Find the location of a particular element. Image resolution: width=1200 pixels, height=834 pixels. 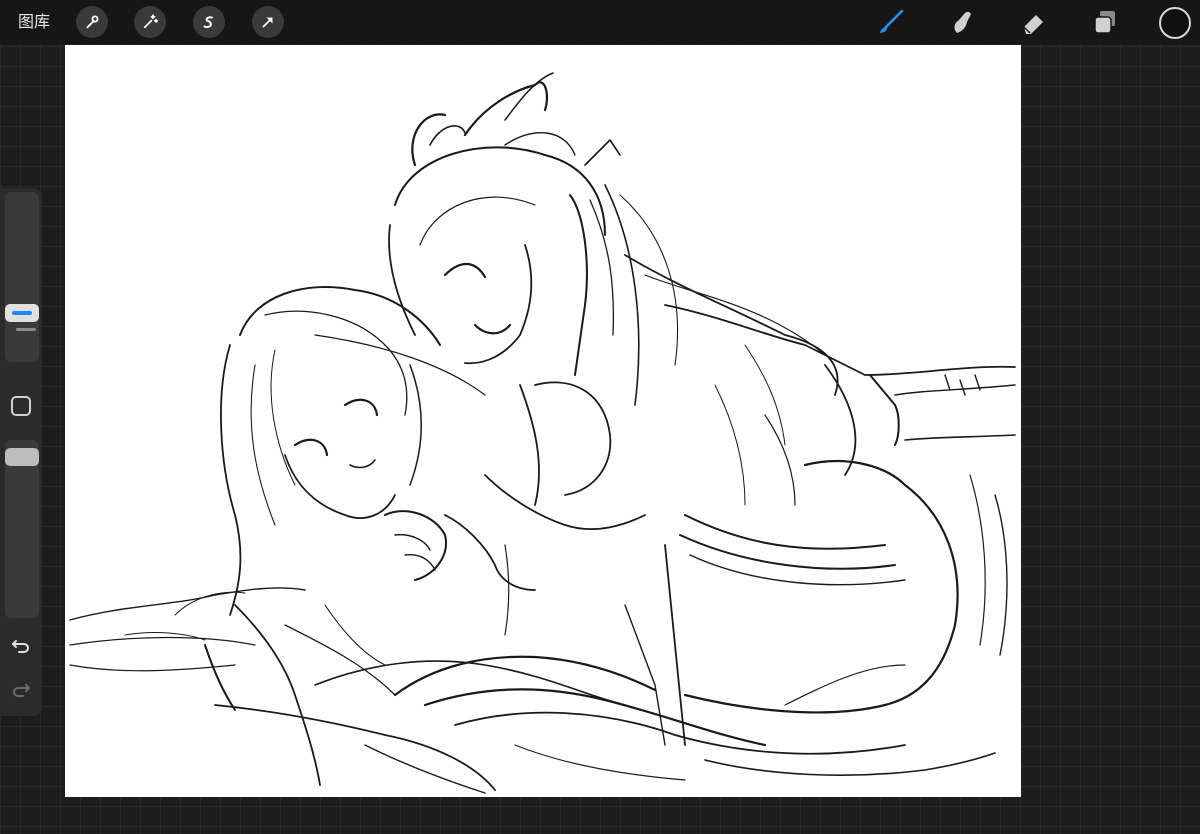

smudge-tool-button is located at coordinates (962, 22).